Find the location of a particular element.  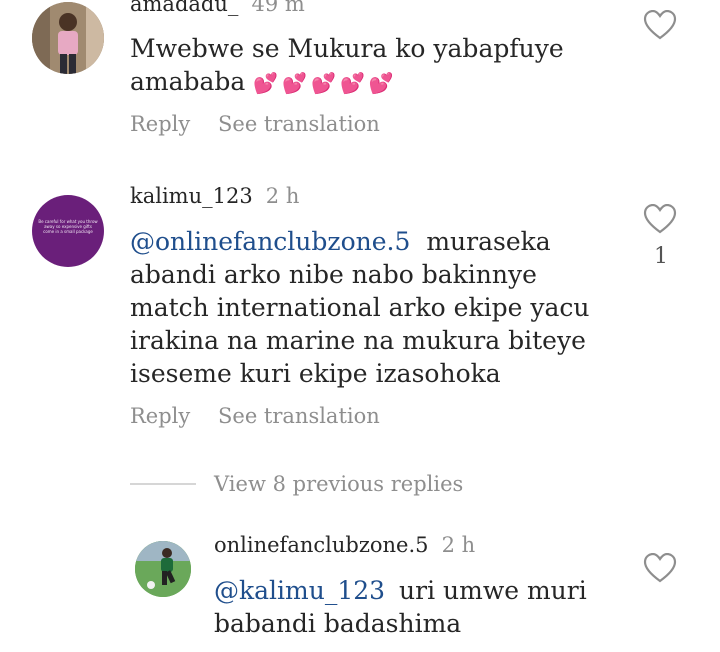

timestamp: 49 m is located at coordinates (278, 8).